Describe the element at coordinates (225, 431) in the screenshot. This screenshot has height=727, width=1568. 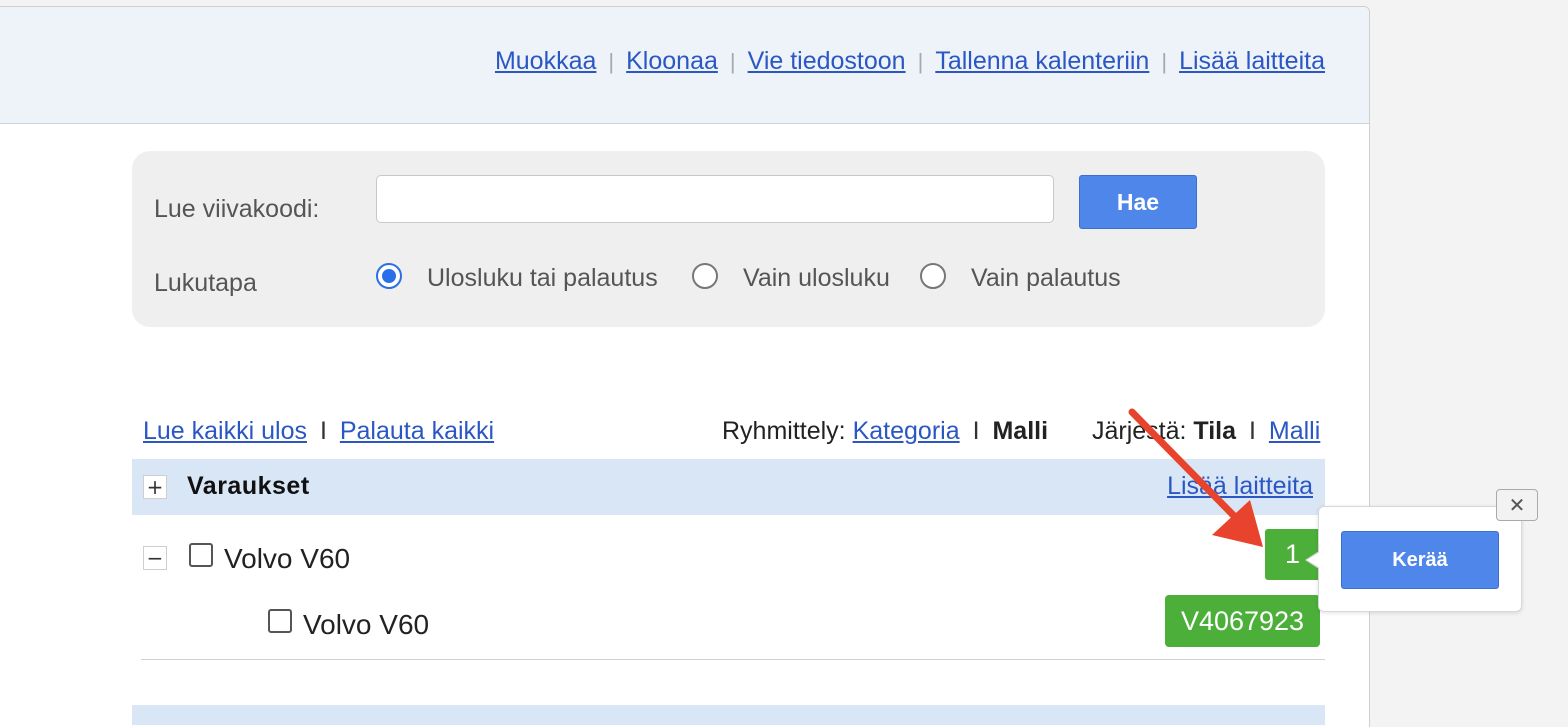
I see `checkout-all-link: Lue kaikki ulos` at that location.